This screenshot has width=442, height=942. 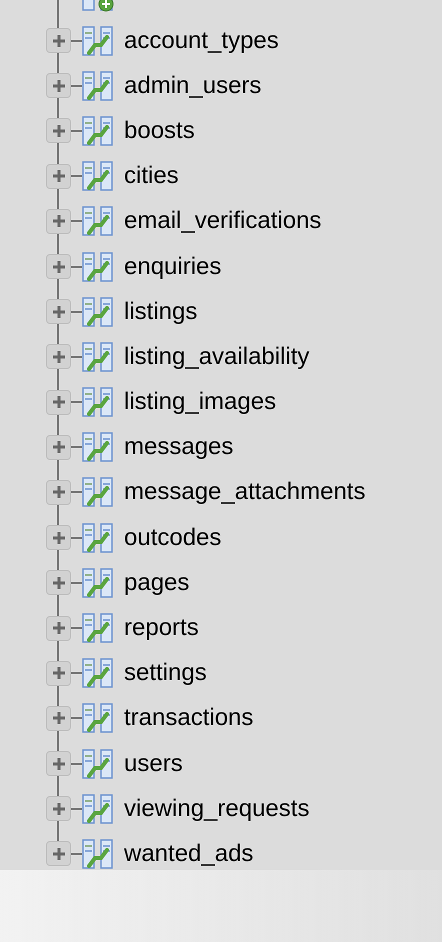 I want to click on table-name: listings, so click(x=161, y=312).